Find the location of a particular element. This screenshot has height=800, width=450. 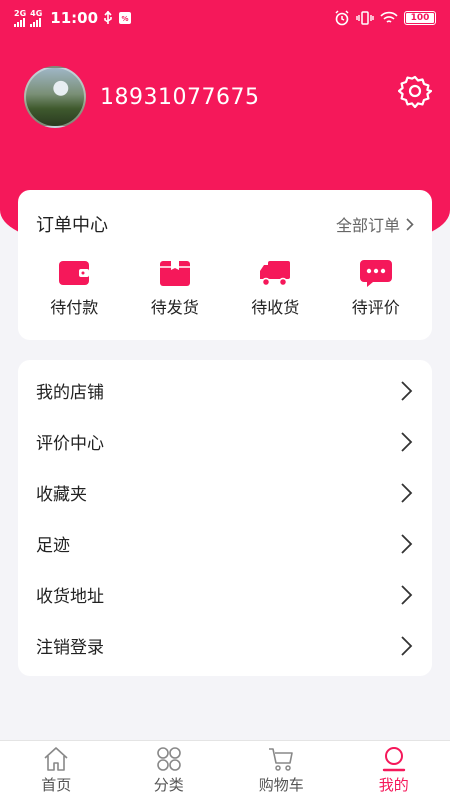

tab-label: 首页 is located at coordinates (56, 785).